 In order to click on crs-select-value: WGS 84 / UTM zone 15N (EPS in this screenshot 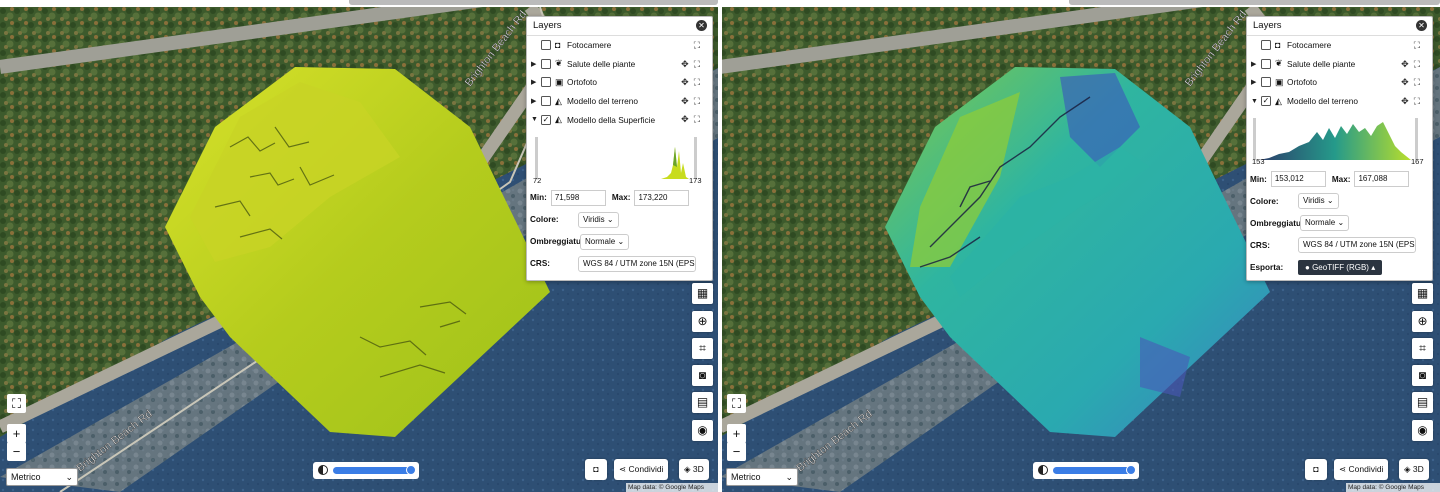, I will do `click(639, 263)`.